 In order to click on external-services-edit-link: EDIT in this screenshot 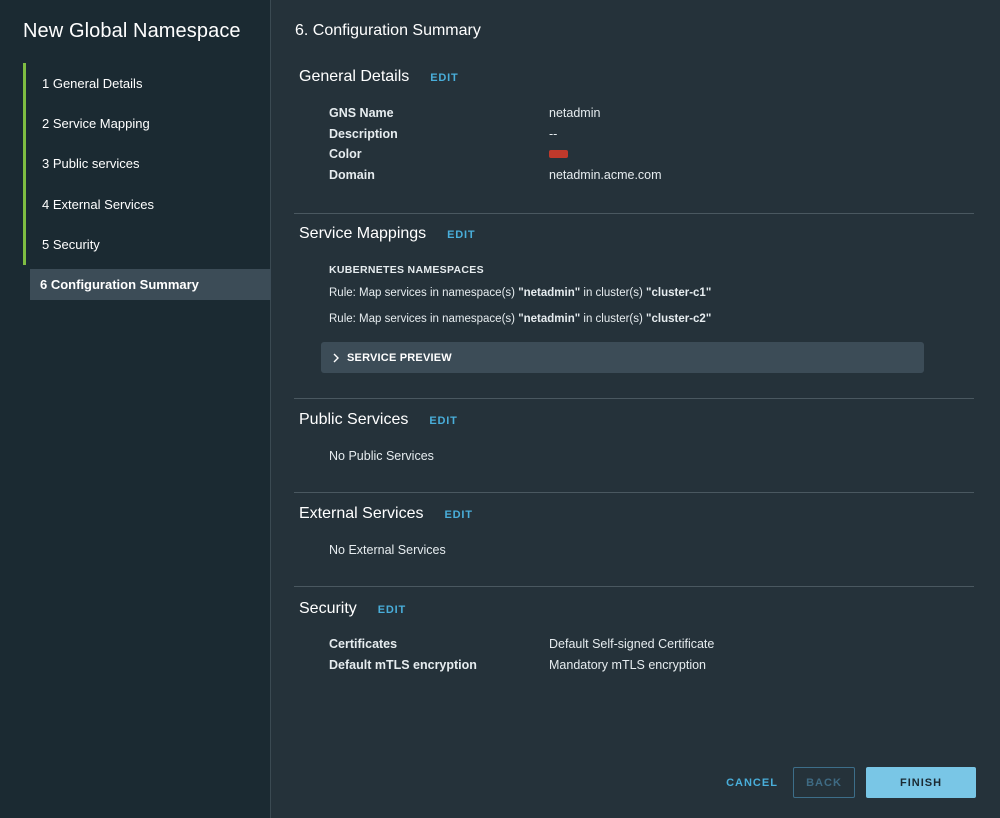, I will do `click(459, 515)`.